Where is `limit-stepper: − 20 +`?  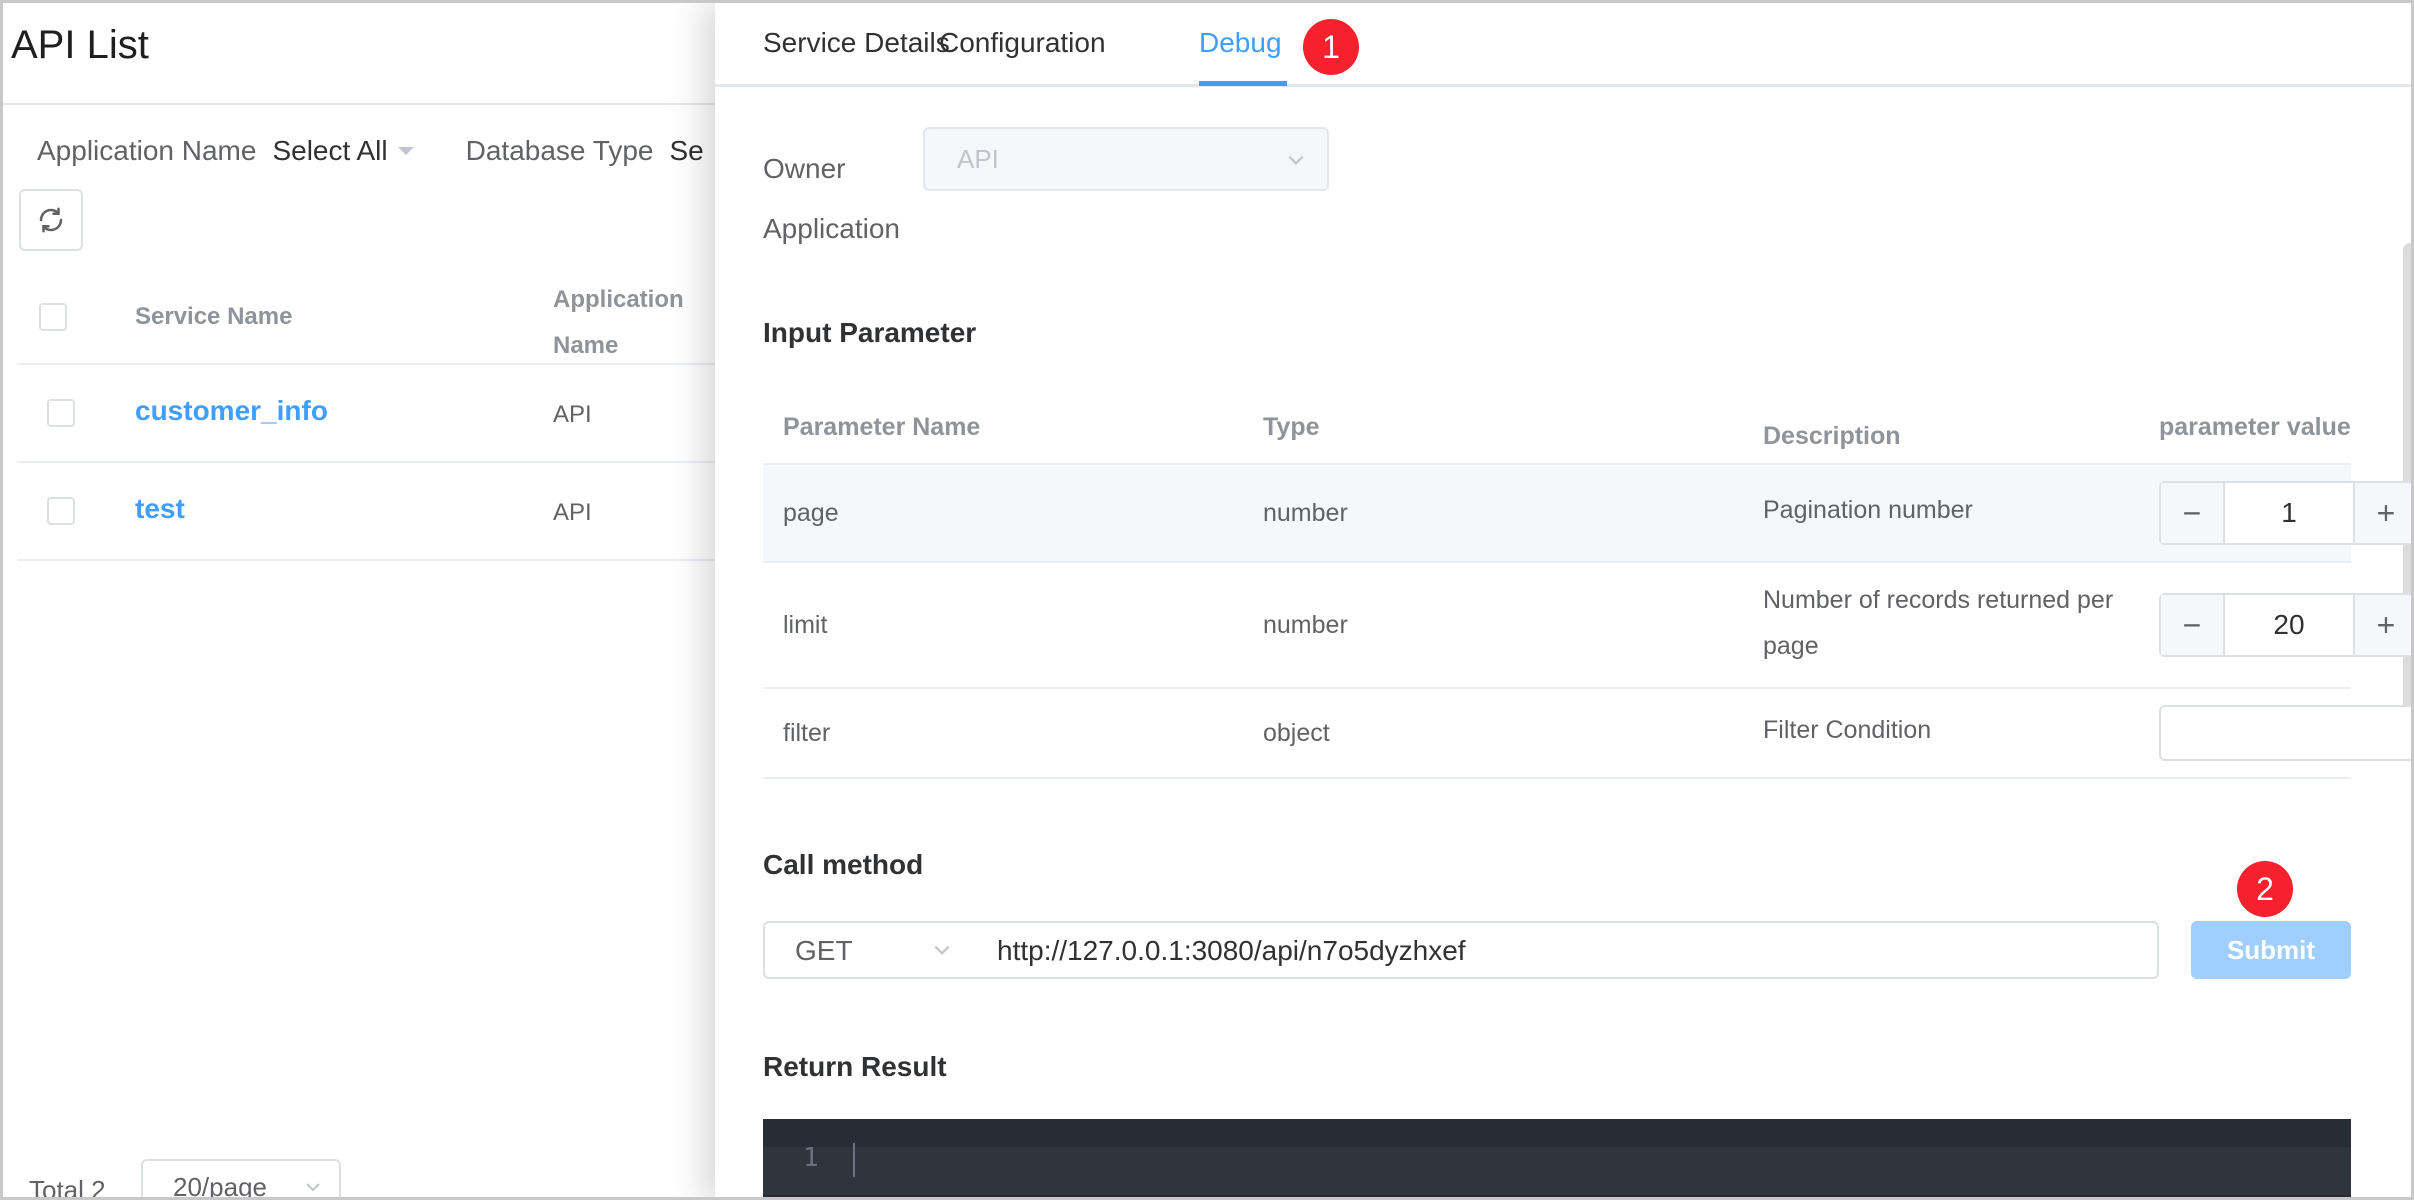 limit-stepper: − 20 + is located at coordinates (2285, 625).